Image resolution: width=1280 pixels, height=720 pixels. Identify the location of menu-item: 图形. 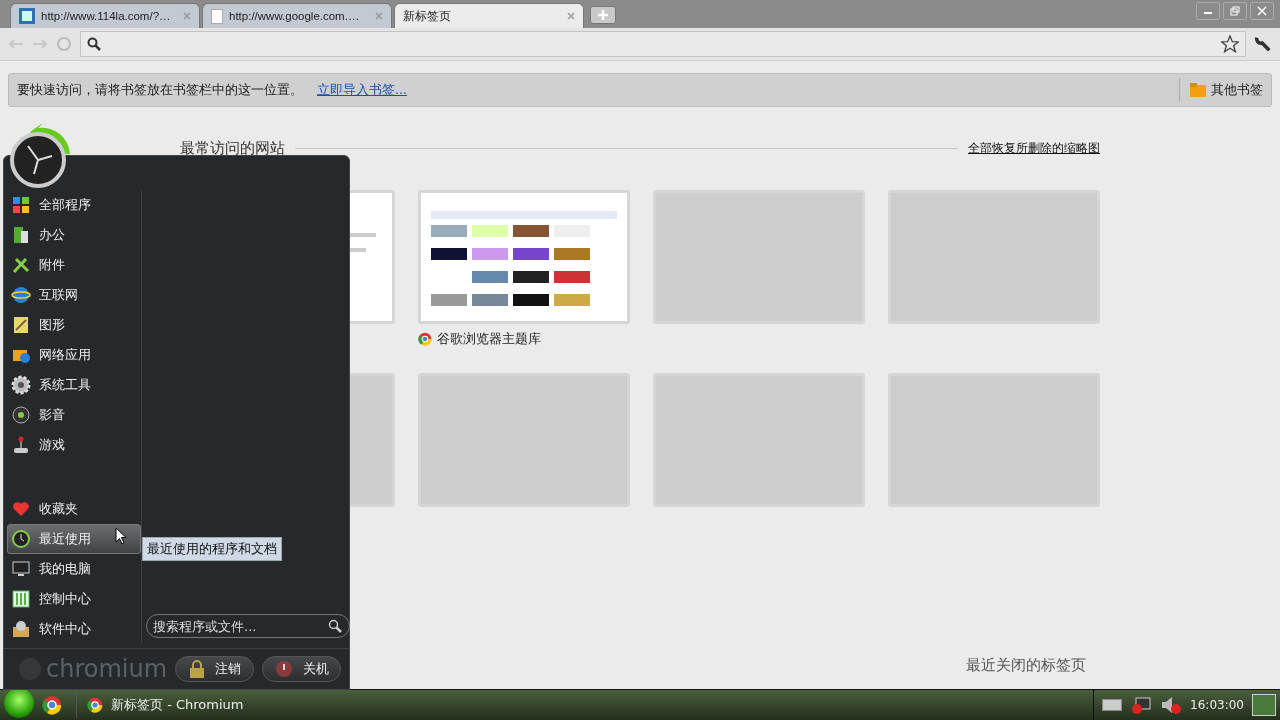
(74, 325).